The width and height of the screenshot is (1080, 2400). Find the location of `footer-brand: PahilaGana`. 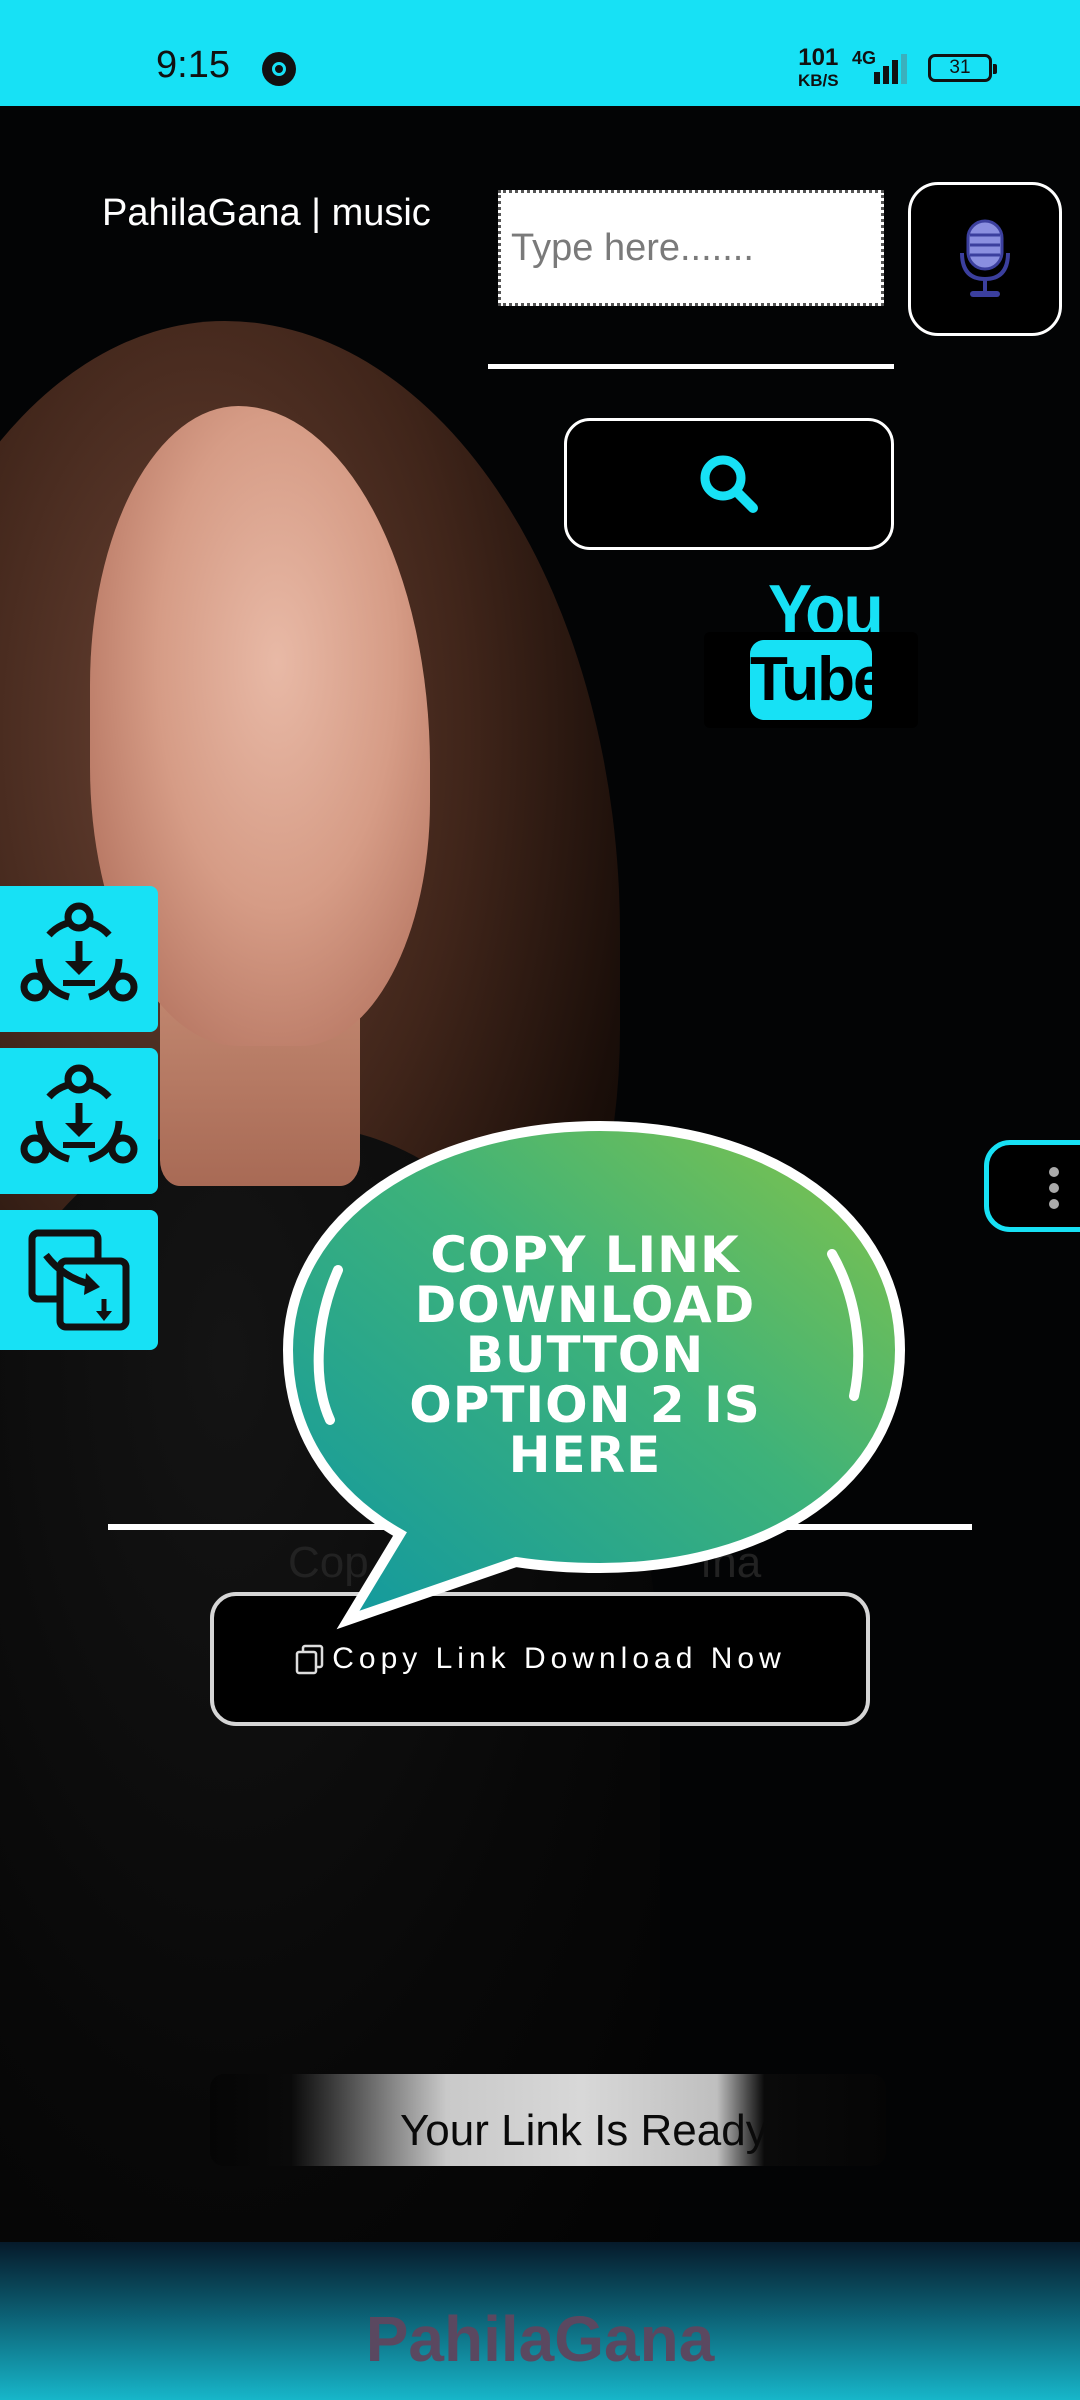

footer-brand: PahilaGana is located at coordinates (540, 2339).